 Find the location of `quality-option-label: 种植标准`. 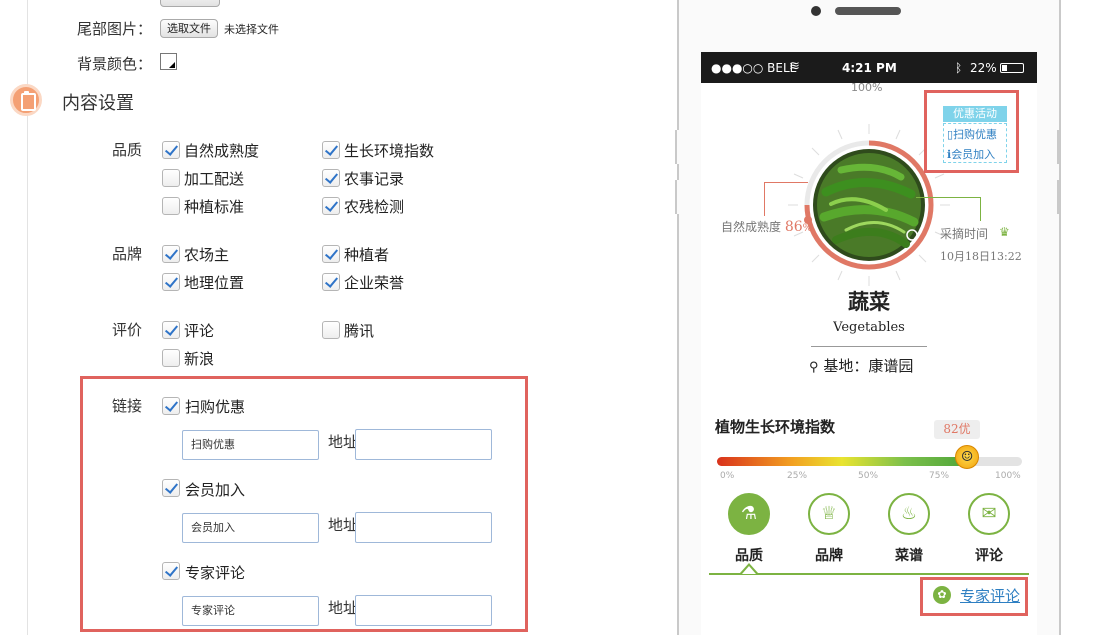

quality-option-label: 种植标准 is located at coordinates (214, 207).